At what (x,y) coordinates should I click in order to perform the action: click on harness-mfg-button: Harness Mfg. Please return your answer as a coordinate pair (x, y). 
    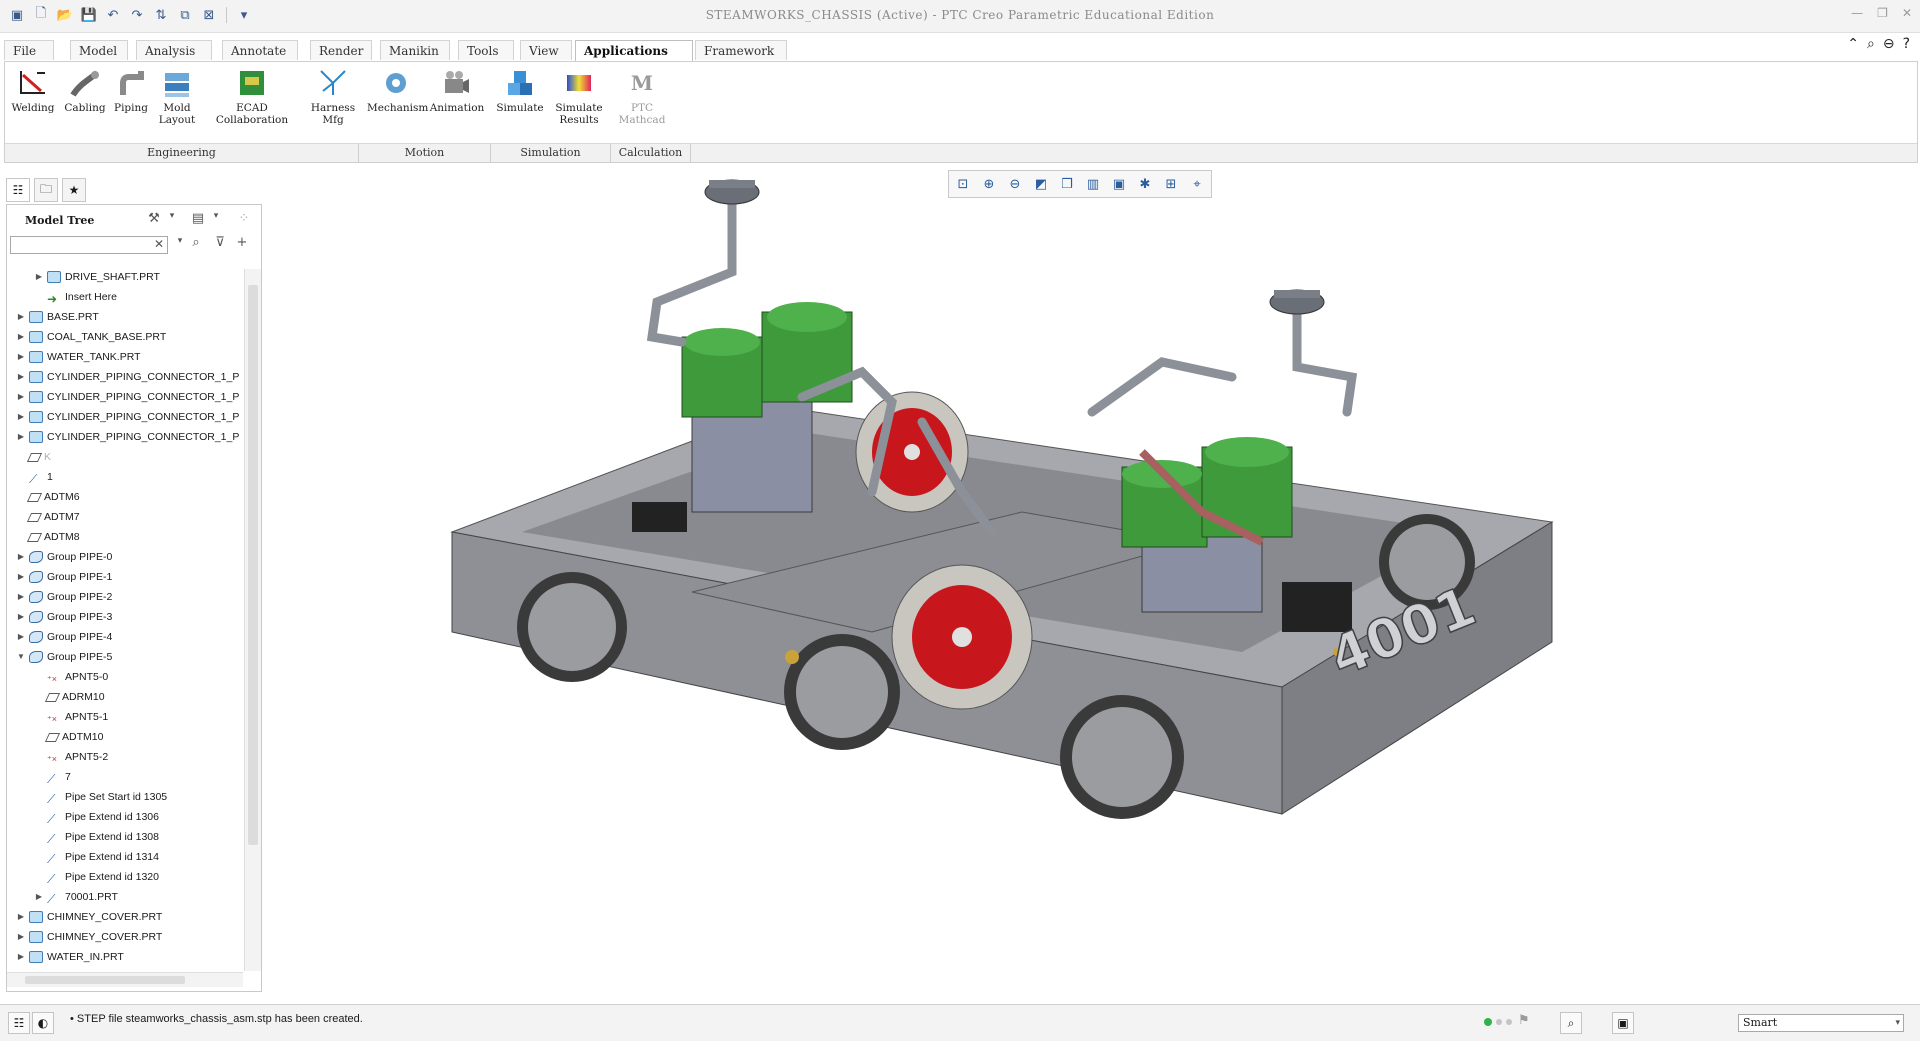
    Looking at the image, I should click on (333, 96).